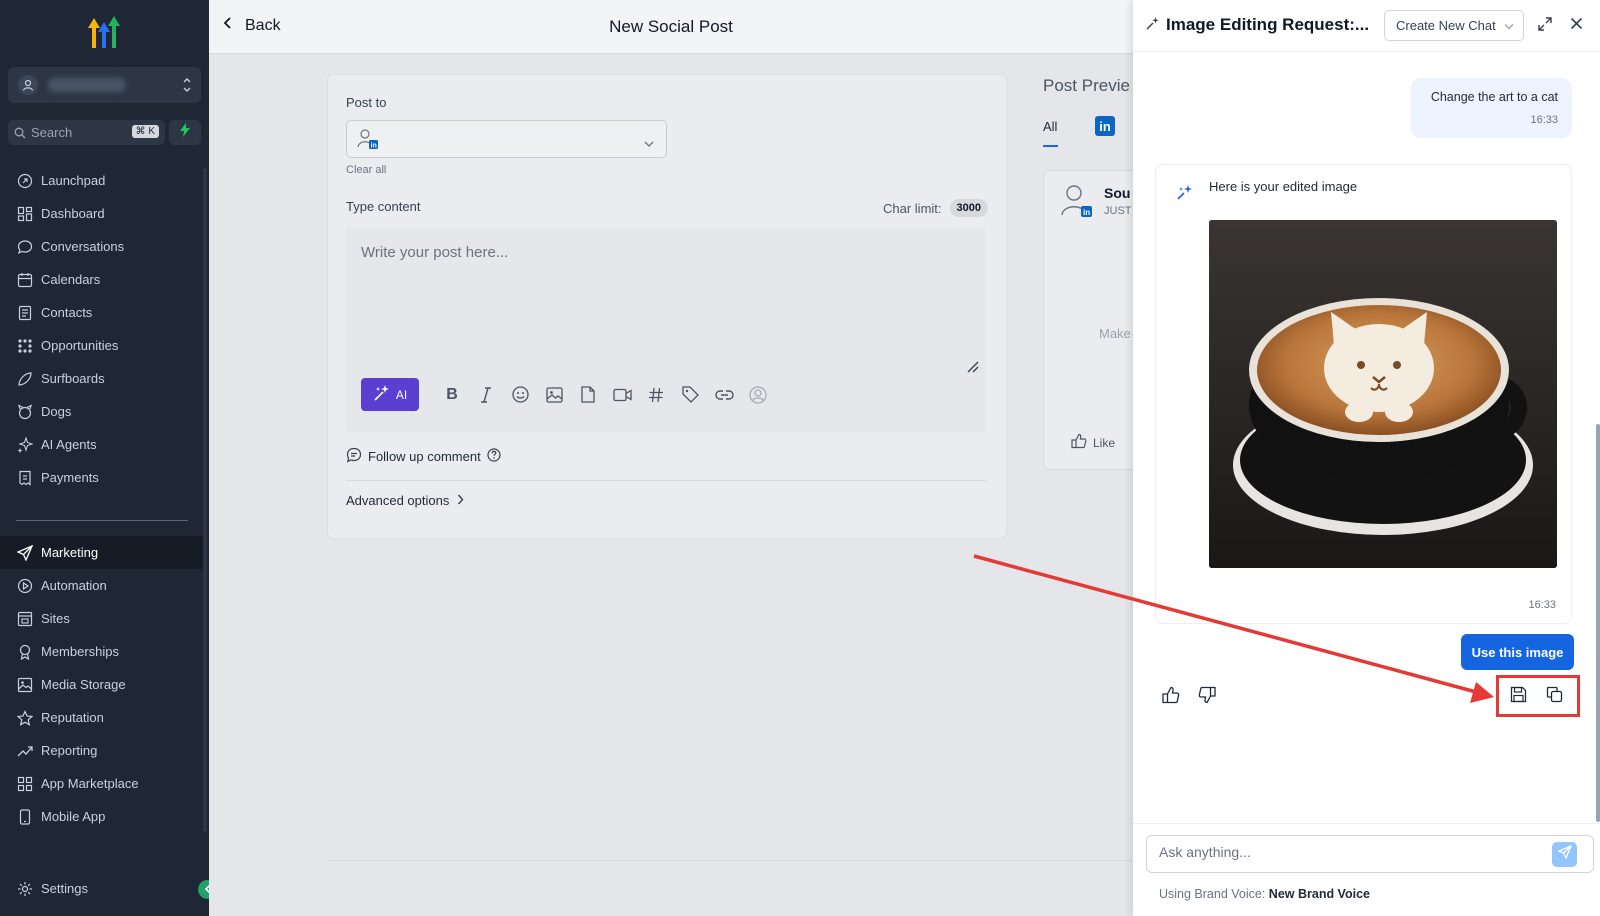  What do you see at coordinates (1517, 652) in the screenshot?
I see `use-this-image-button: Use this image` at bounding box center [1517, 652].